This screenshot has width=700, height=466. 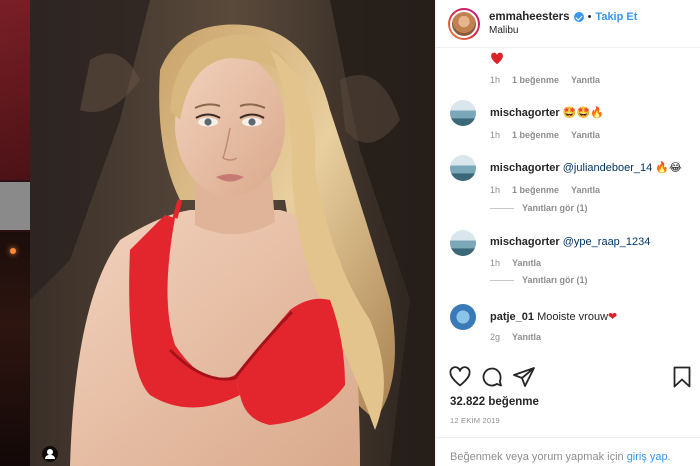 I want to click on comment-body: Mooiste vrouw, so click(x=573, y=317).